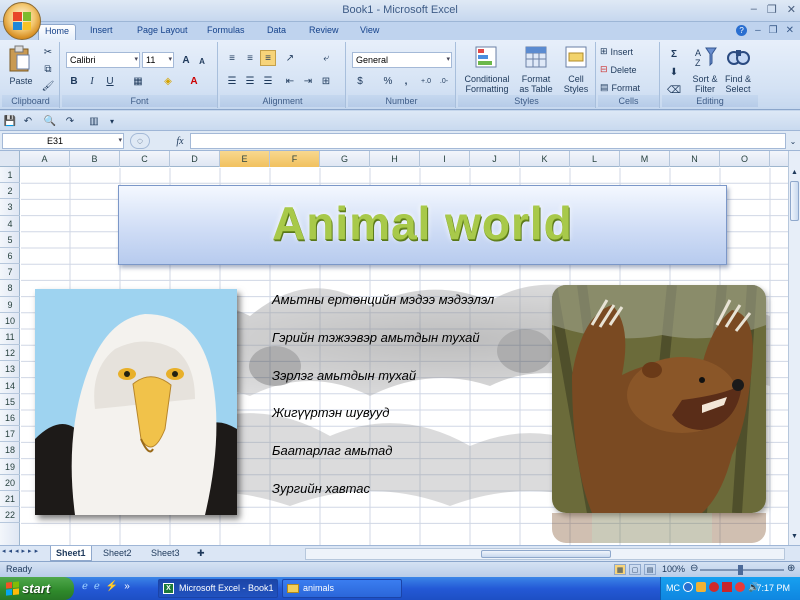 This screenshot has width=800, height=600. What do you see at coordinates (101, 32) in the screenshot?
I see `tab-insert: Insert` at bounding box center [101, 32].